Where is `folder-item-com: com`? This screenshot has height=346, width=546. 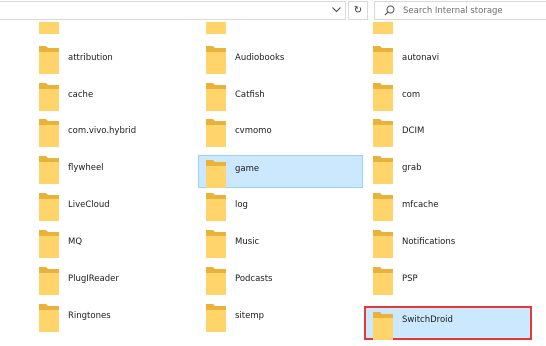
folder-item-com: com is located at coordinates (452, 95).